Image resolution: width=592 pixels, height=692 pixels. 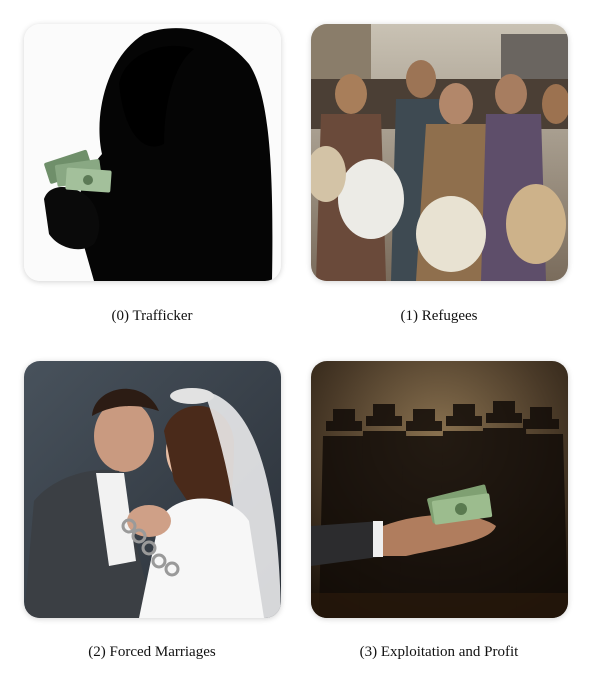 What do you see at coordinates (439, 316) in the screenshot?
I see `caption-refugees: (1) Refugees` at bounding box center [439, 316].